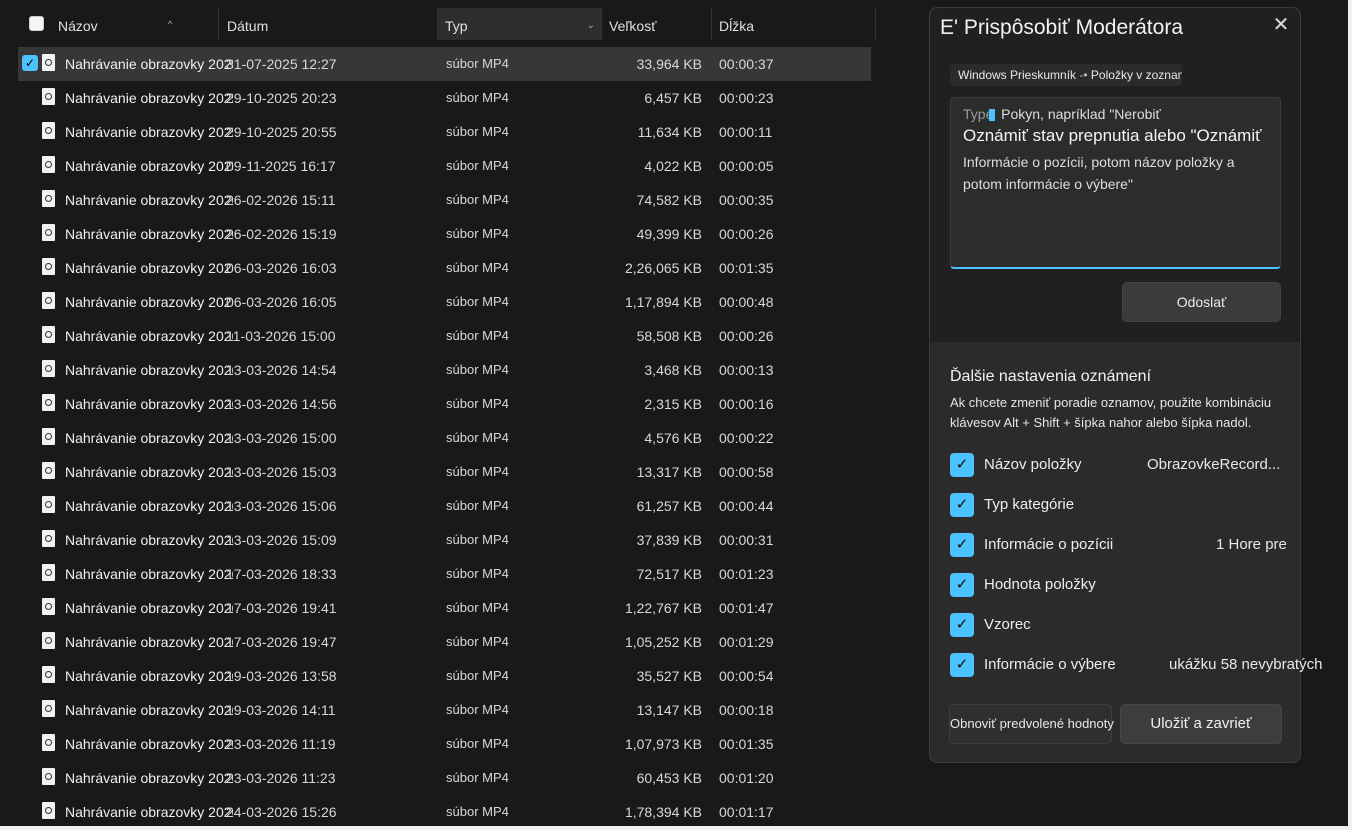  I want to click on chevron-down-icon: ⌄, so click(591, 26).